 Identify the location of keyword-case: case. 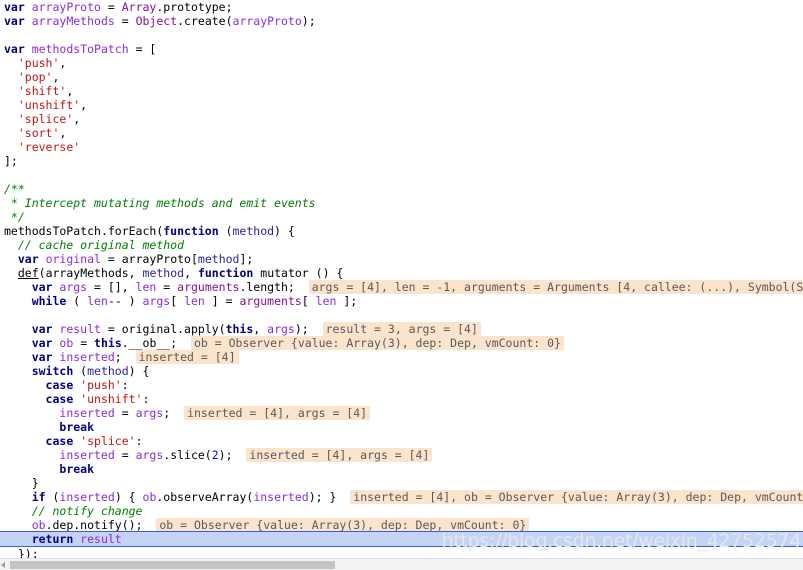
(63, 441).